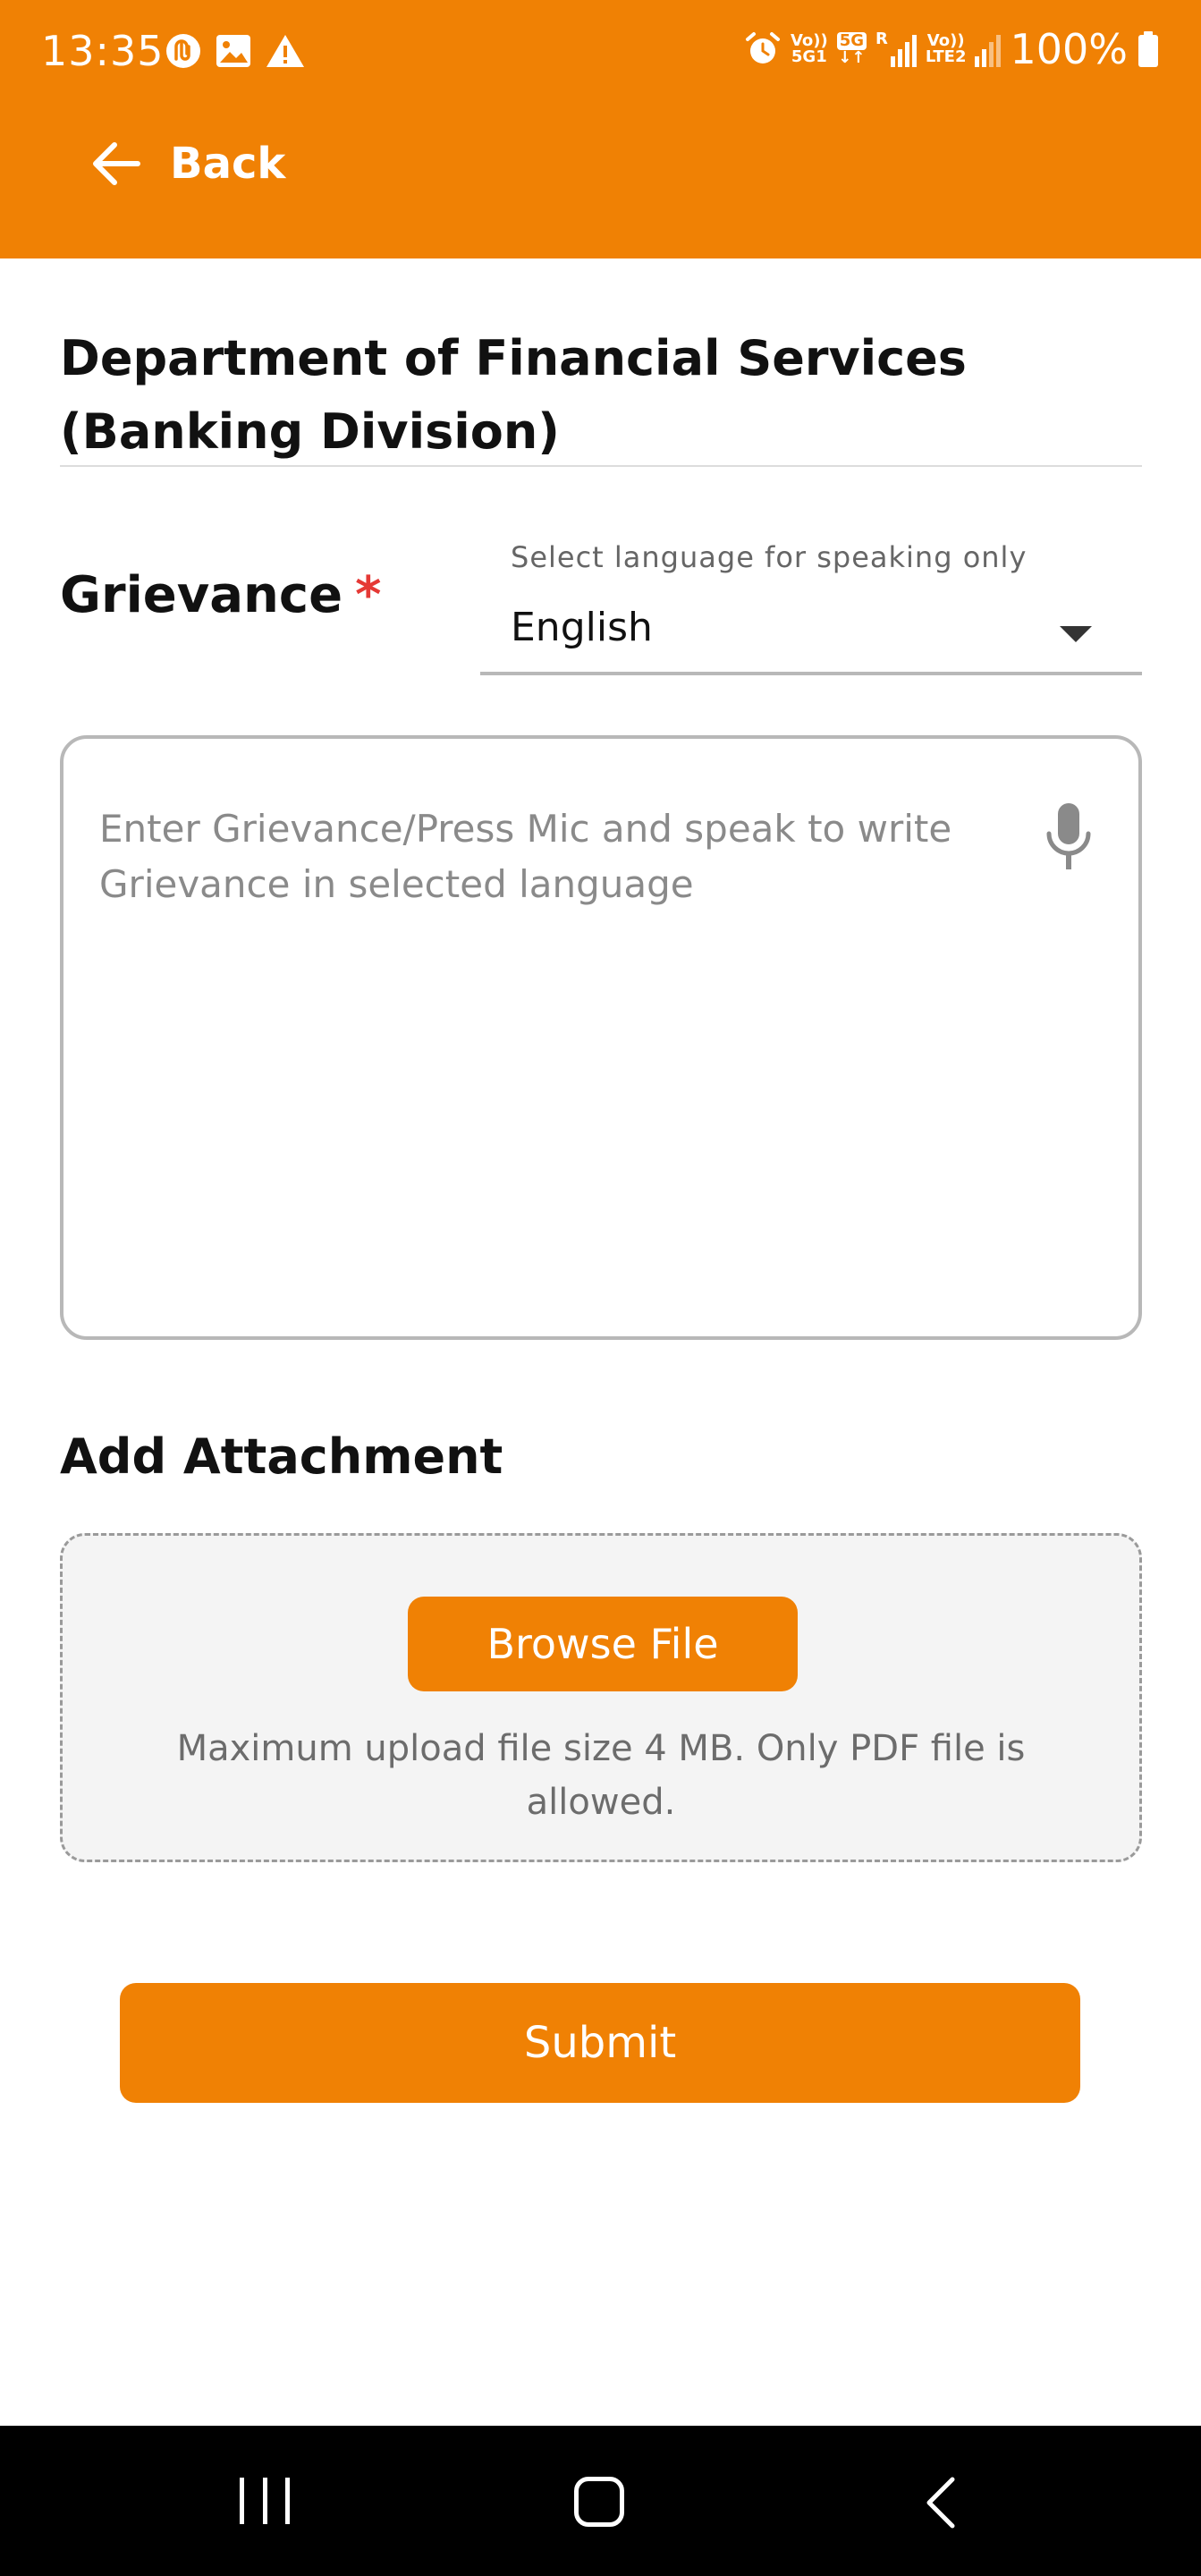 This screenshot has width=1201, height=2576. I want to click on dropdown-caret-icon, so click(1076, 634).